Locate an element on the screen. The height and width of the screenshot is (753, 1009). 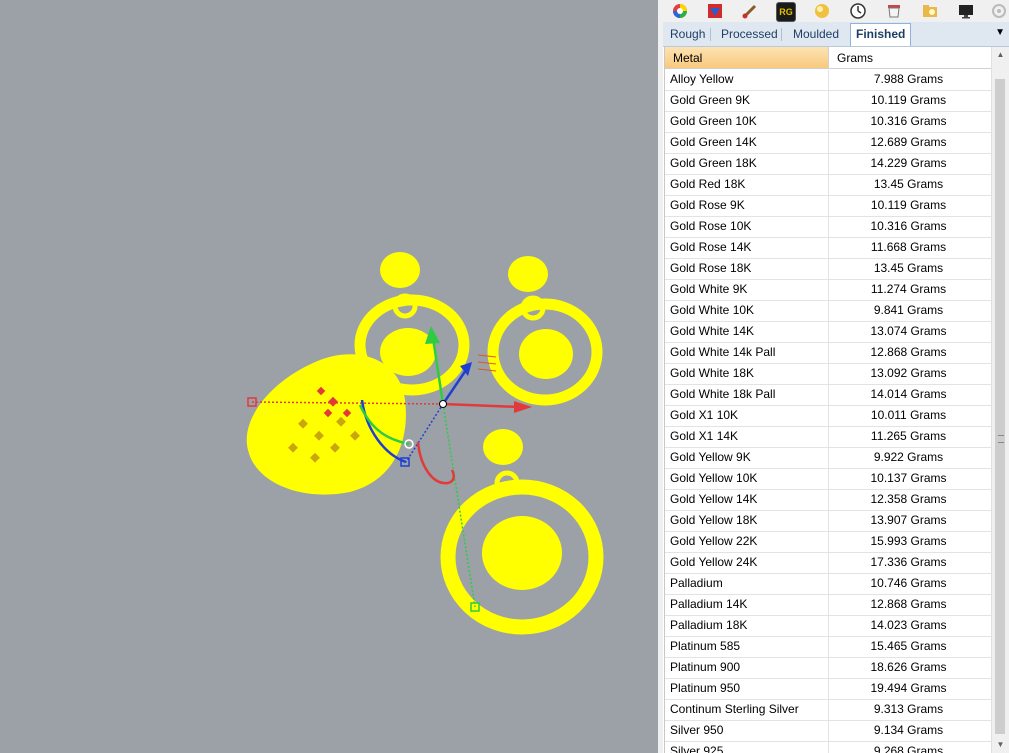
table-row: Gold Rose 10K 10.316 Grams is located at coordinates (828, 227).